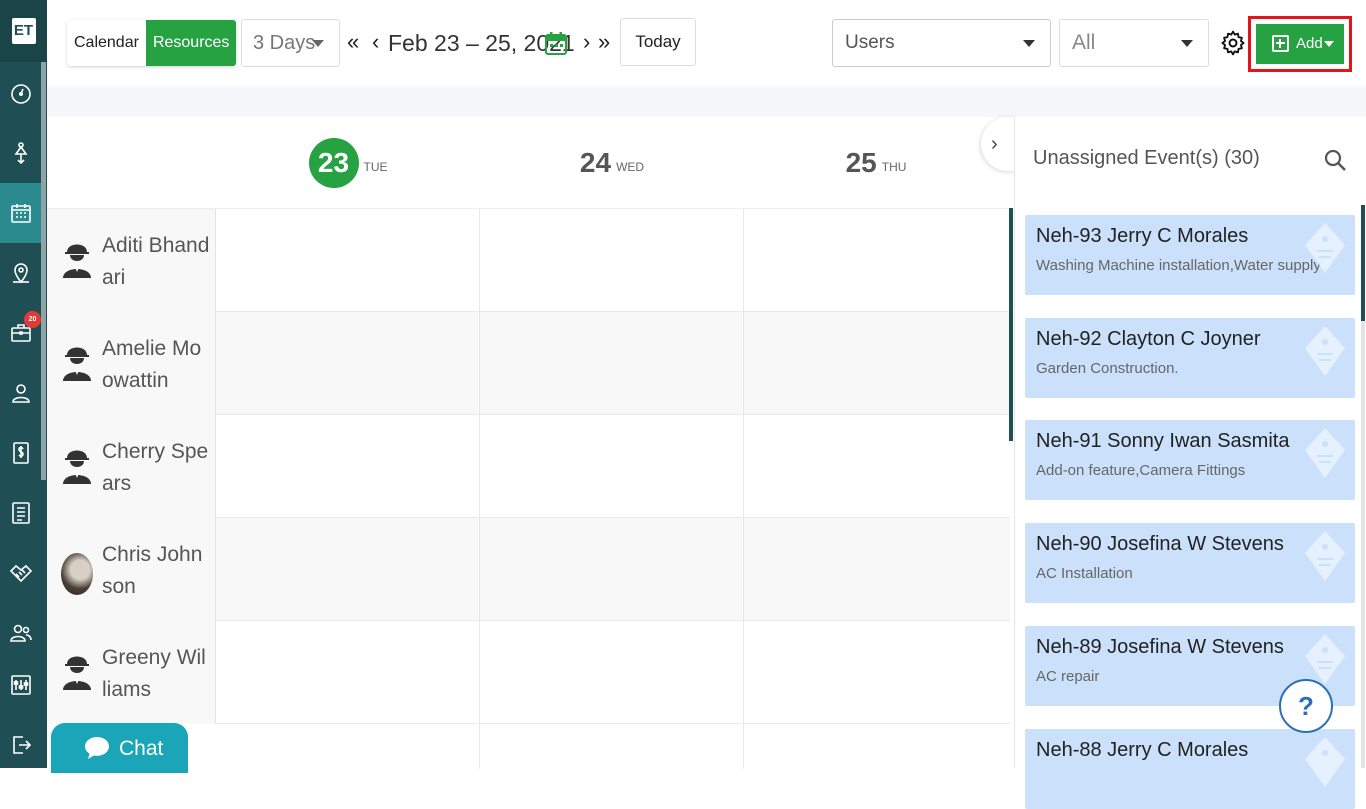 The image size is (1366, 809). What do you see at coordinates (1363, 544) in the screenshot?
I see `panel-scrollbar-track` at bounding box center [1363, 544].